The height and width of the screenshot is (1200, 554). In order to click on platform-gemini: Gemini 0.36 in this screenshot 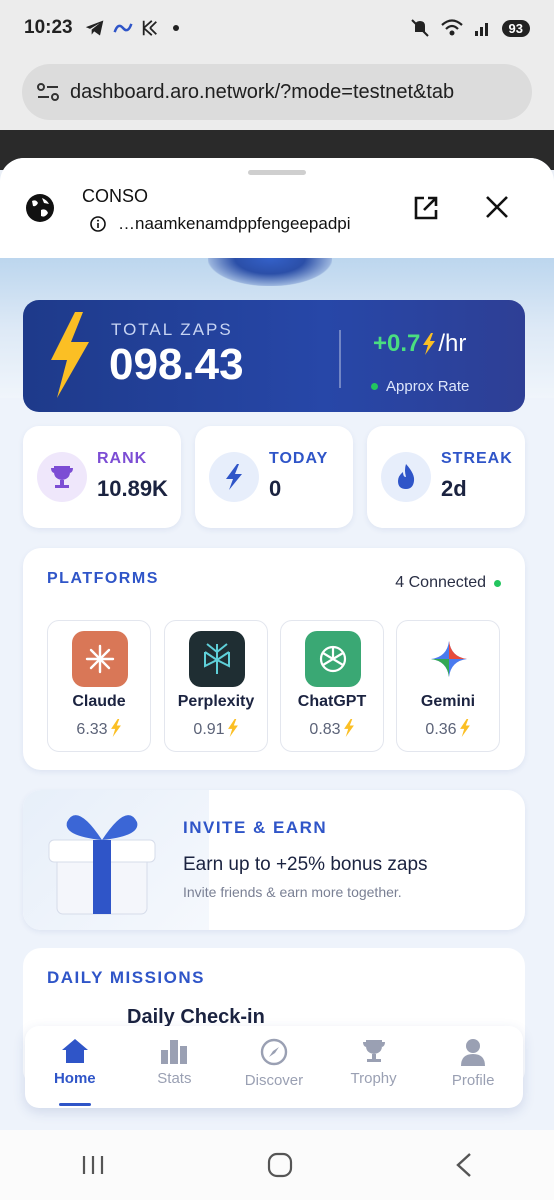, I will do `click(448, 686)`.